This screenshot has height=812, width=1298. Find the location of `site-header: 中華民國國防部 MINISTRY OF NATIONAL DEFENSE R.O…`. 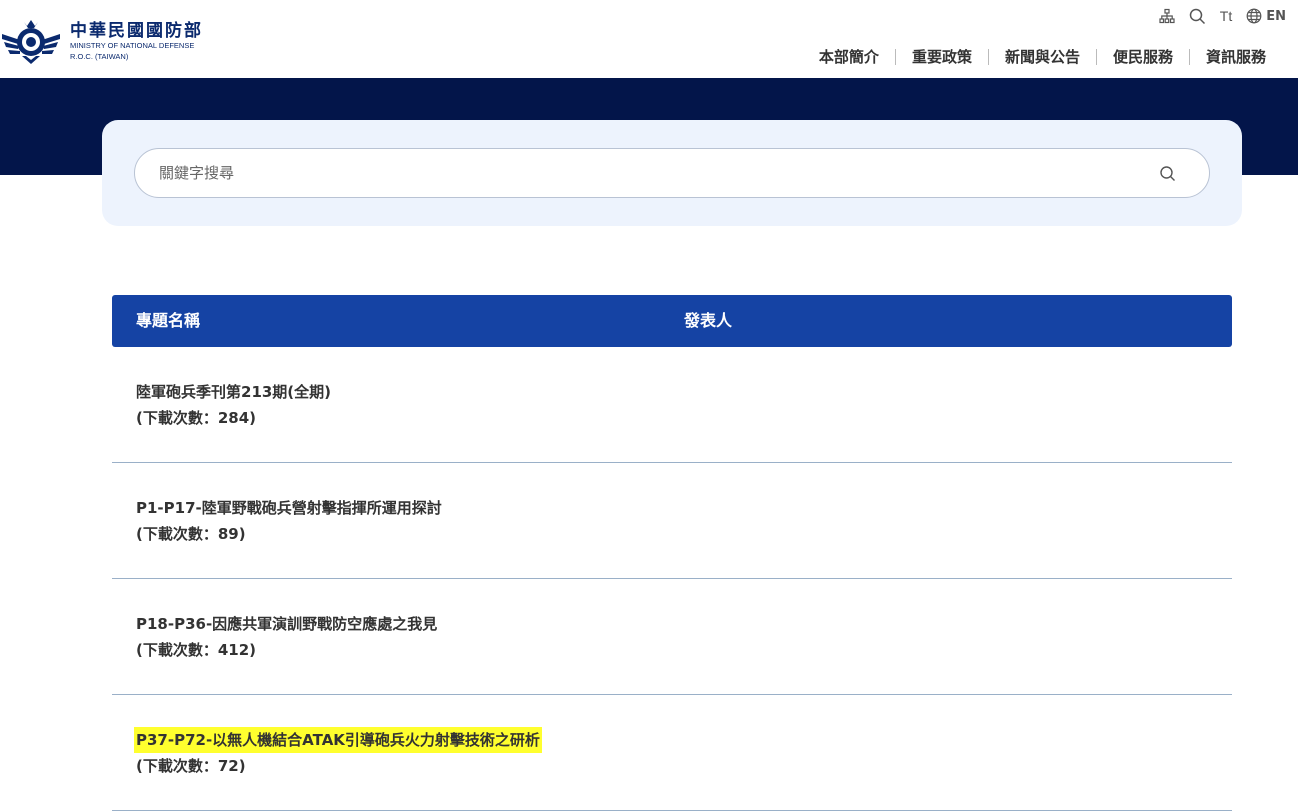

site-header: 中華民國國防部 MINISTRY OF NATIONAL DEFENSE R.O… is located at coordinates (649, 39).